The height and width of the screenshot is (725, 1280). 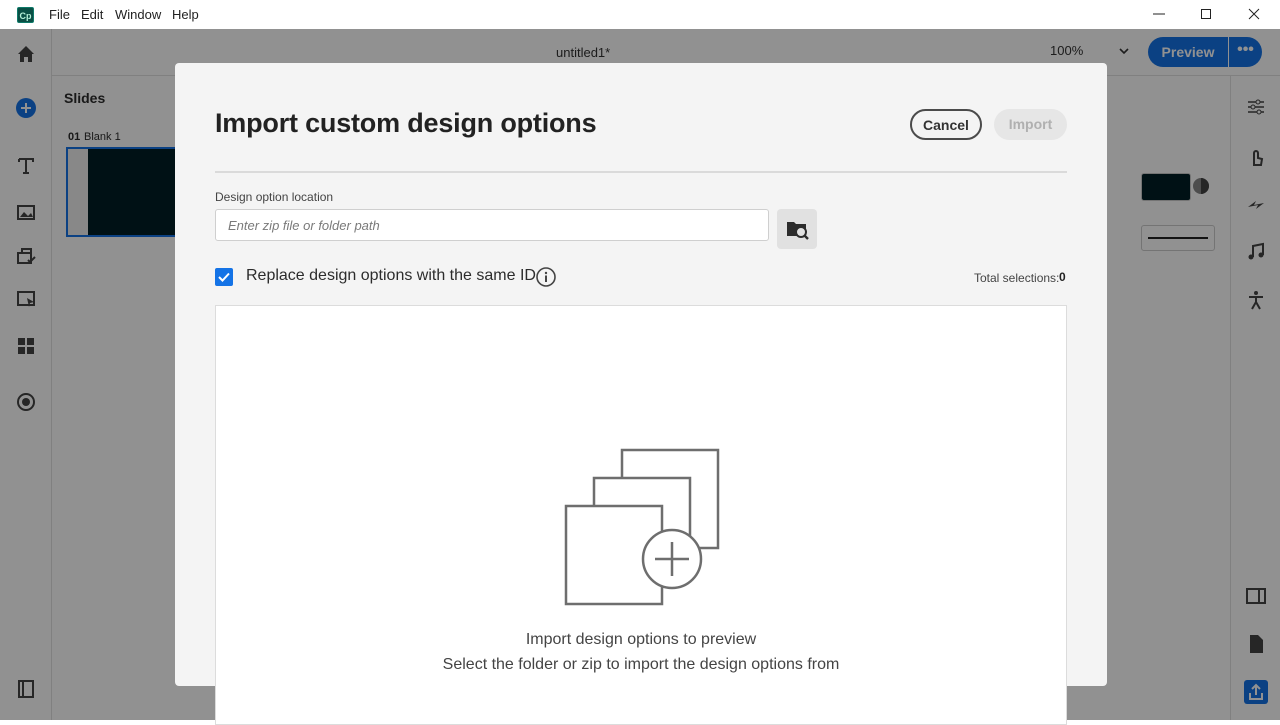 I want to click on checkmark-icon, so click(x=224, y=277).